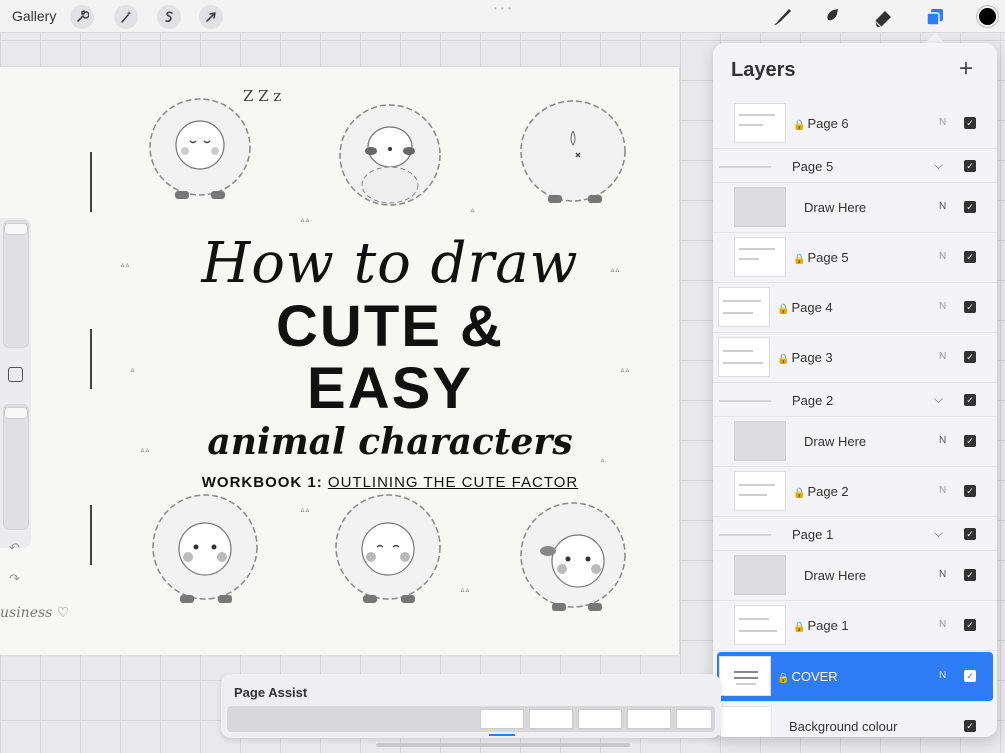 The width and height of the screenshot is (1005, 753). Describe the element at coordinates (126, 17) in the screenshot. I see `magic-wand-icon` at that location.